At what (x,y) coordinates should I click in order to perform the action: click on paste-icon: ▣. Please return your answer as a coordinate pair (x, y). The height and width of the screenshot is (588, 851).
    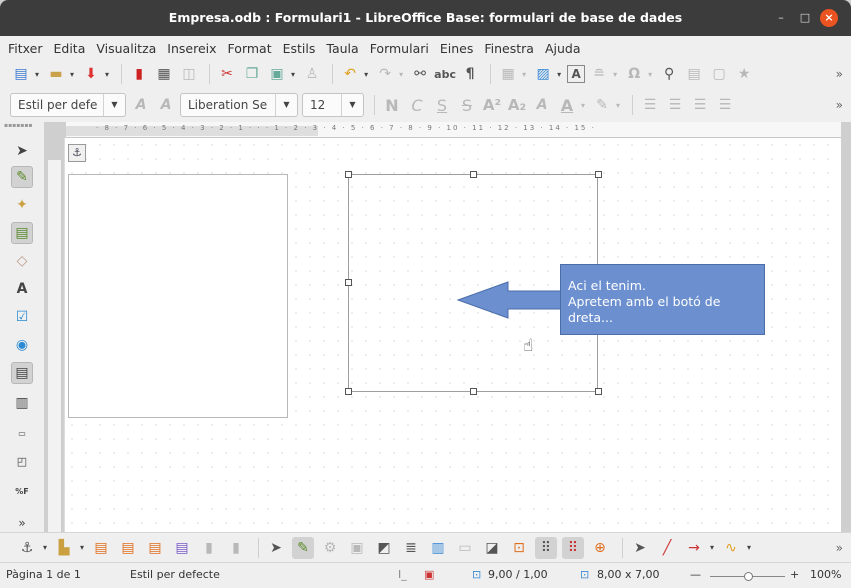
    Looking at the image, I should click on (277, 74).